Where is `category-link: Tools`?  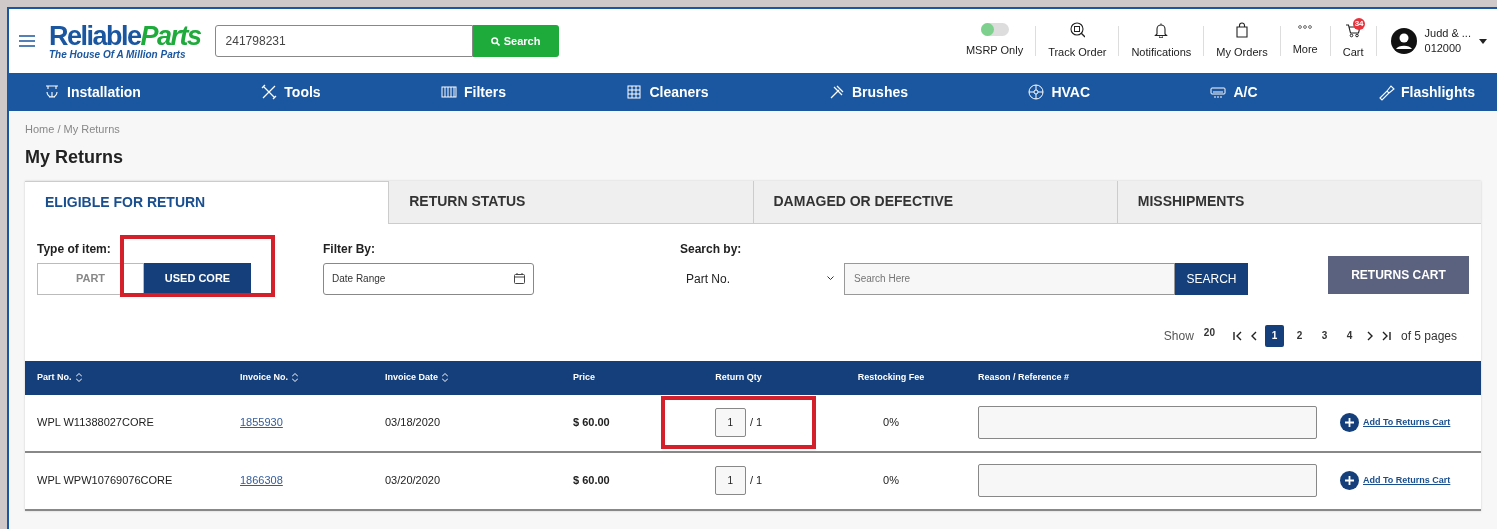 category-link: Tools is located at coordinates (290, 92).